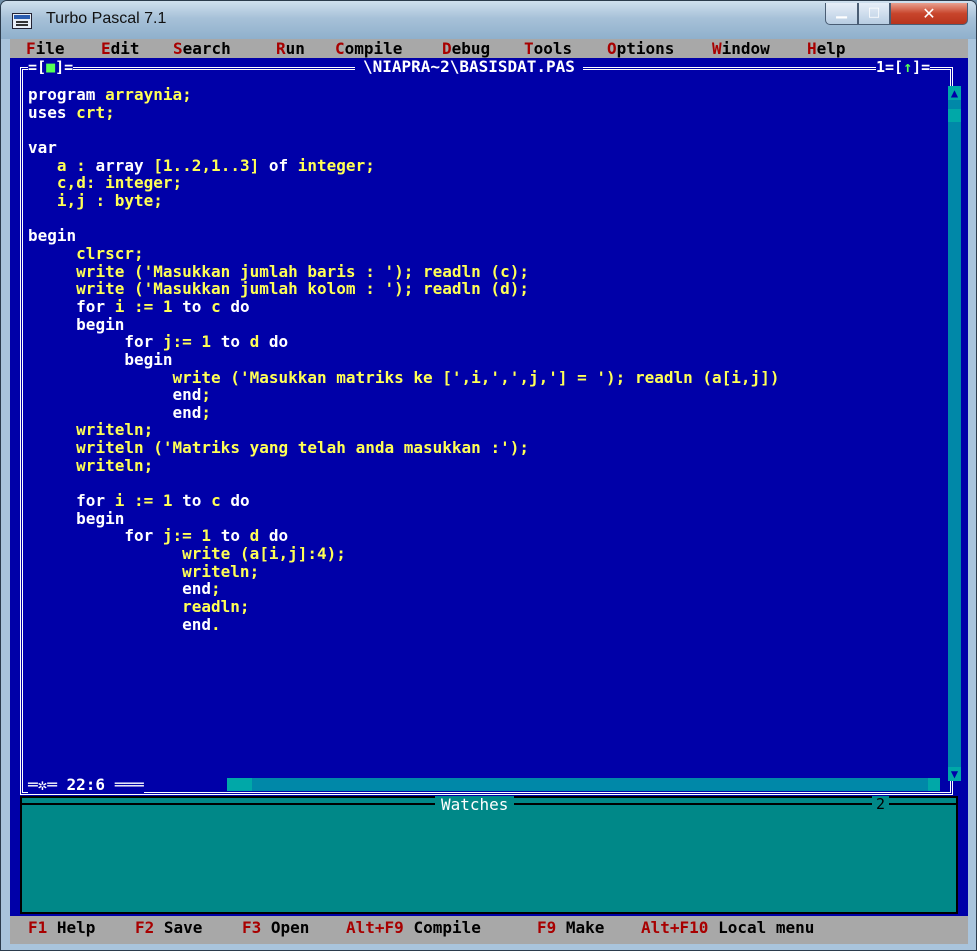  Describe the element at coordinates (403, 554) in the screenshot. I see `code-line: write (a[i,j]:4);` at that location.